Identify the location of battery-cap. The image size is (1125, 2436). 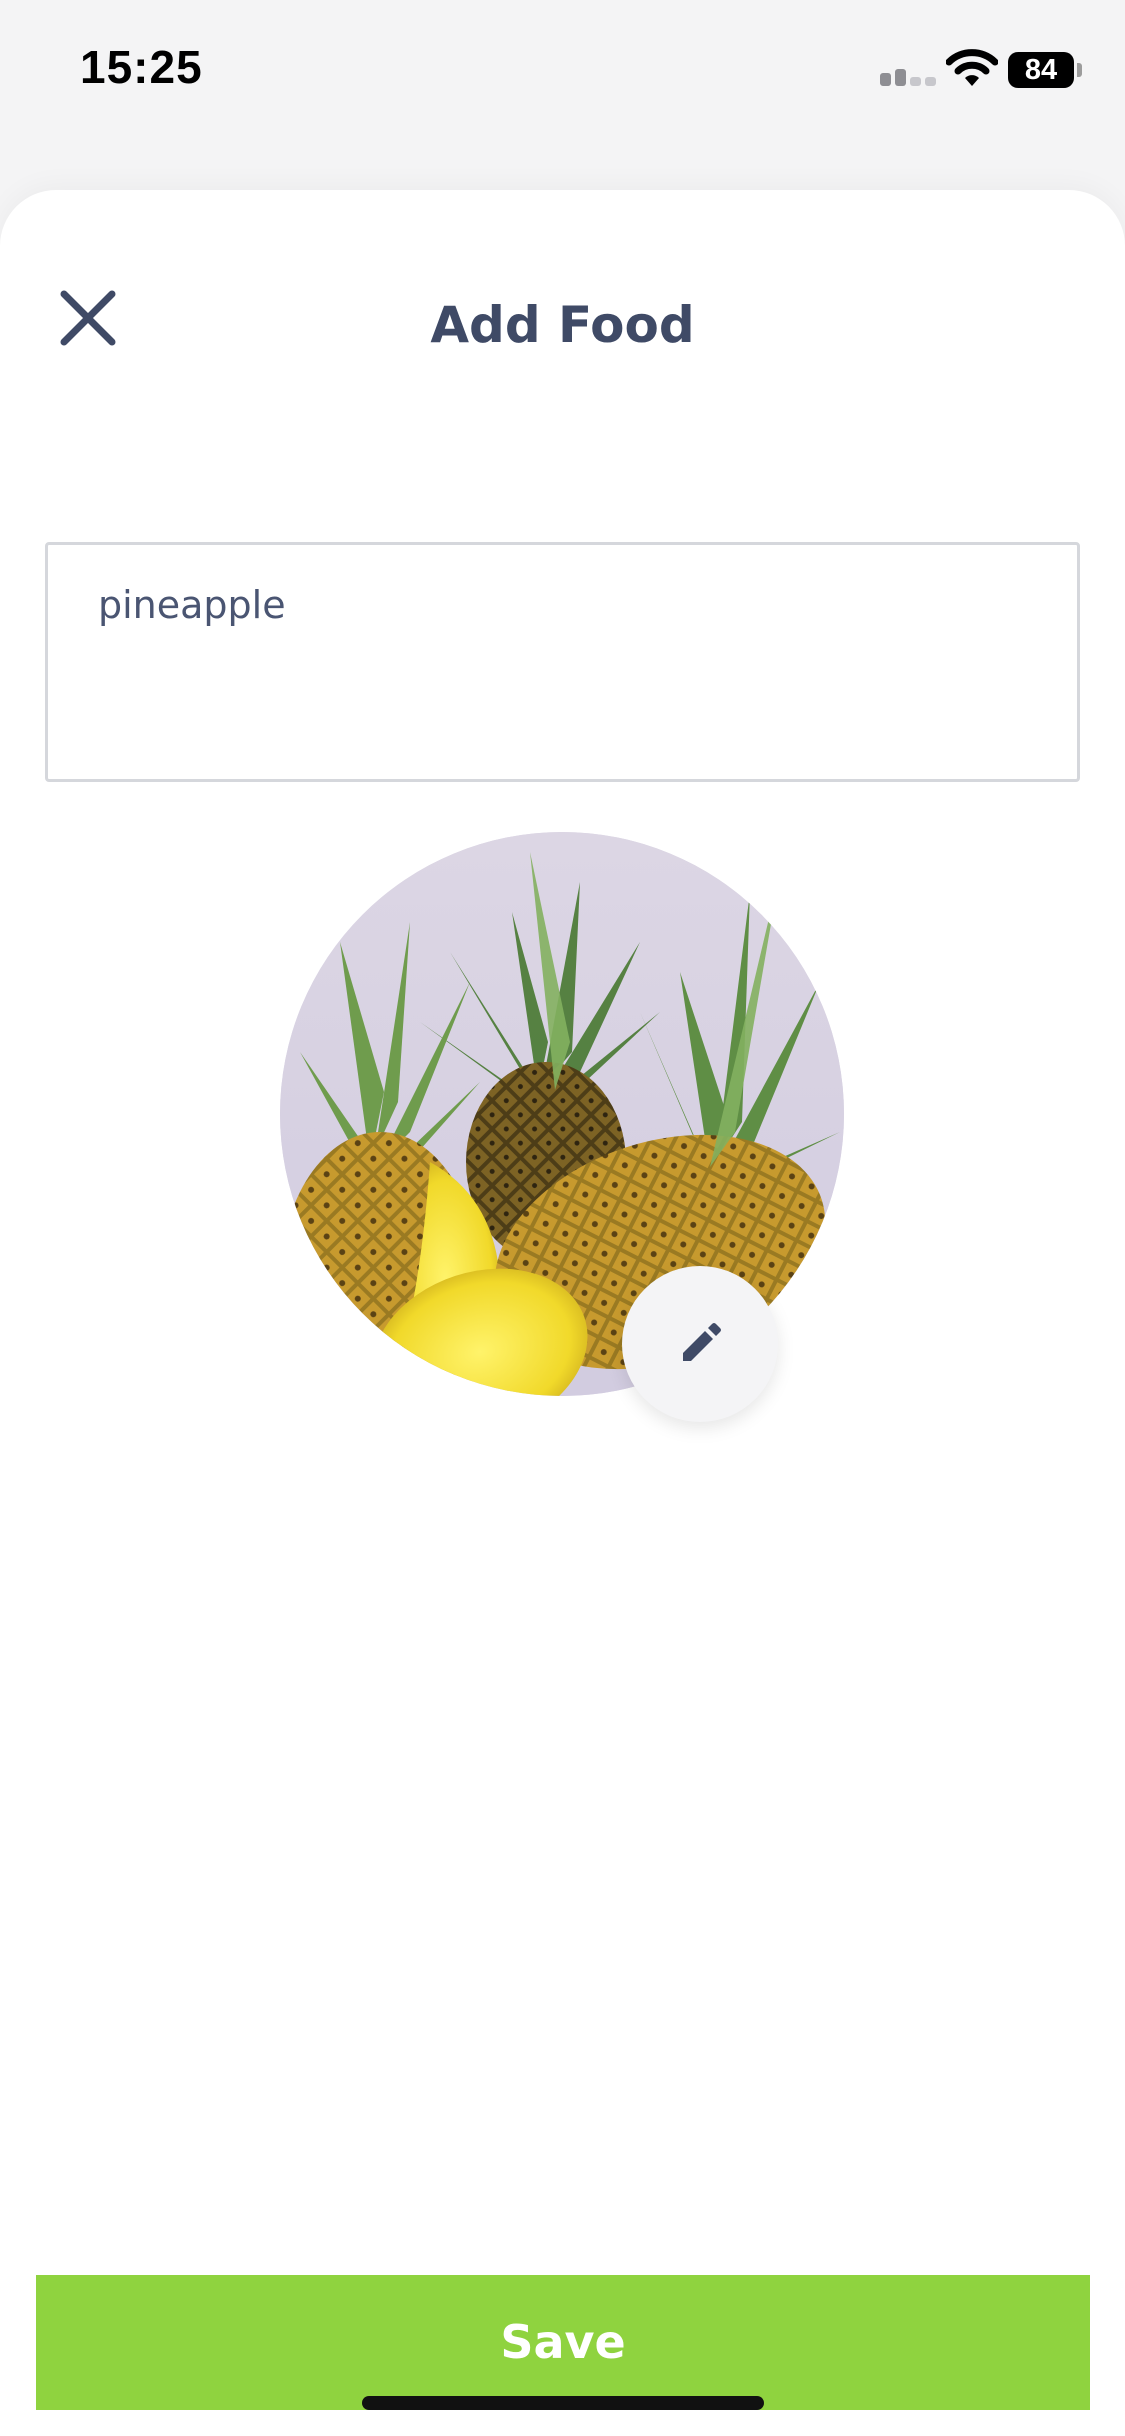
(1079, 70).